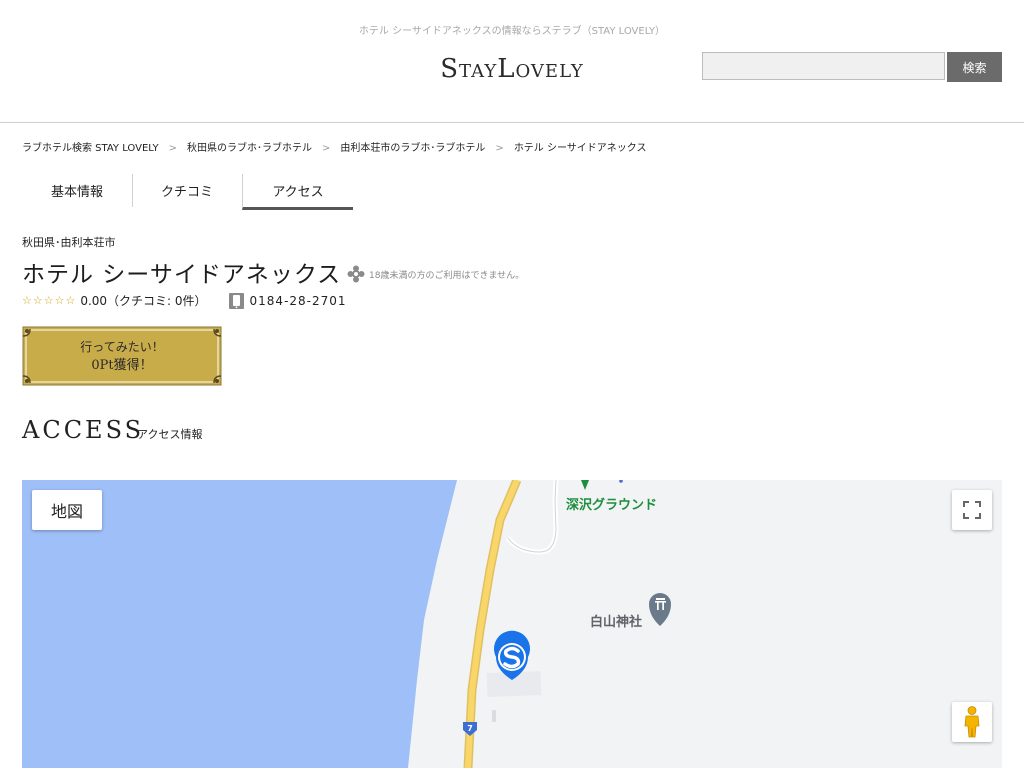  I want to click on want-button-points: 0Pt獲得！, so click(122, 363).